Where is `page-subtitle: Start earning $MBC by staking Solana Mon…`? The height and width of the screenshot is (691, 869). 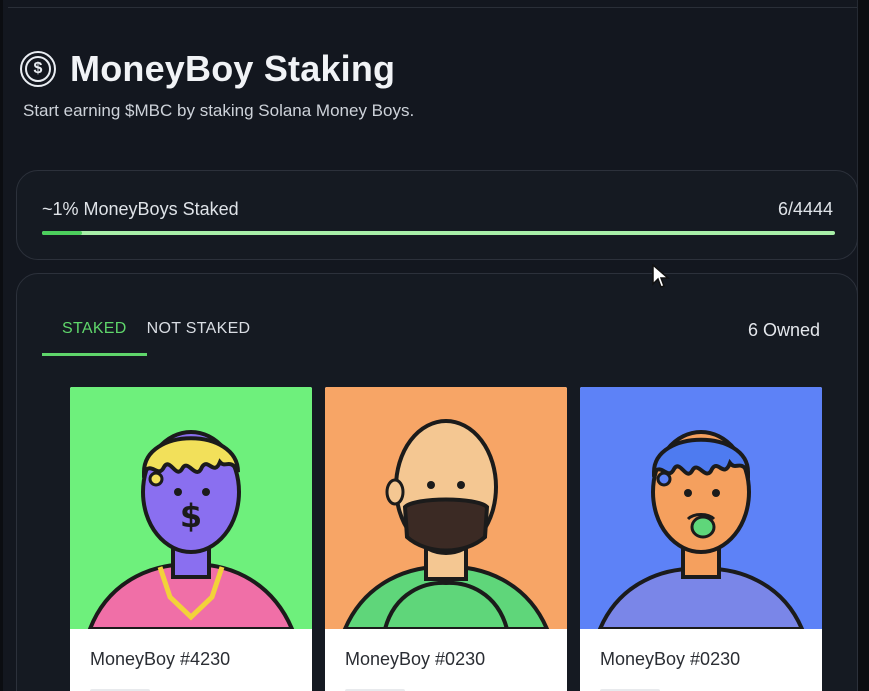
page-subtitle: Start earning $MBC by staking Solana Mon… is located at coordinates (219, 110).